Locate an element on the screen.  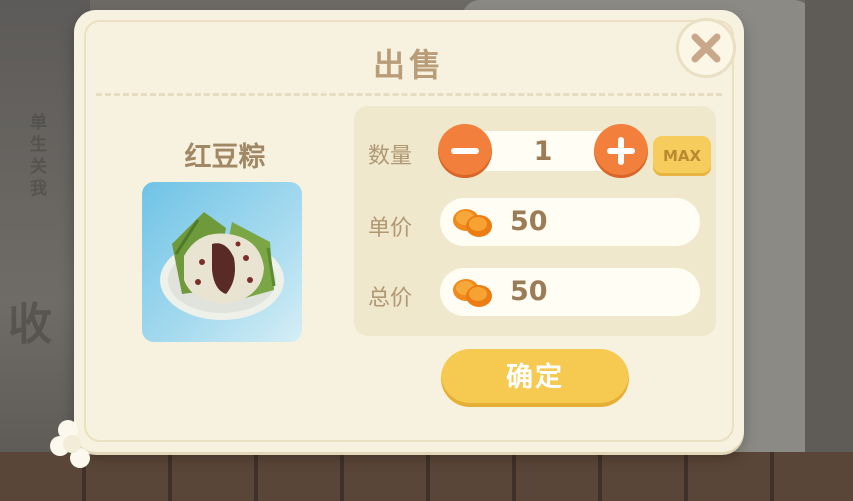
flower-decoration-icon is located at coordinates (70, 444).